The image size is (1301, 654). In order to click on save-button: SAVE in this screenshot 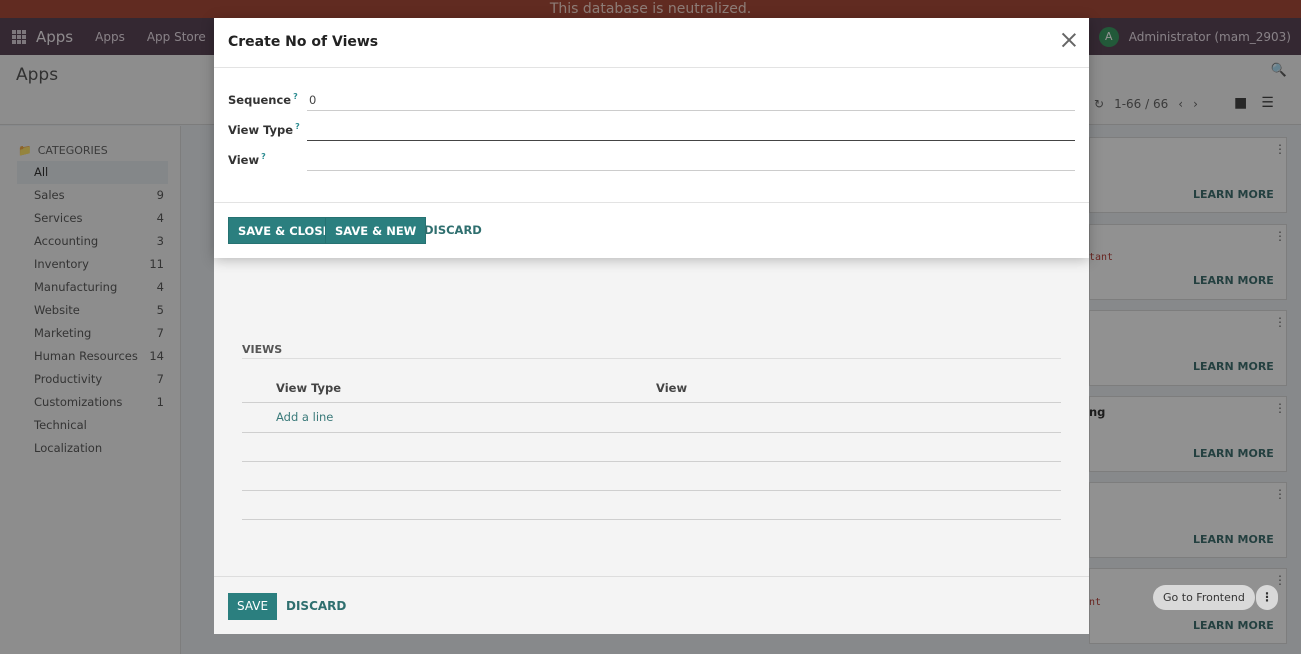, I will do `click(253, 606)`.